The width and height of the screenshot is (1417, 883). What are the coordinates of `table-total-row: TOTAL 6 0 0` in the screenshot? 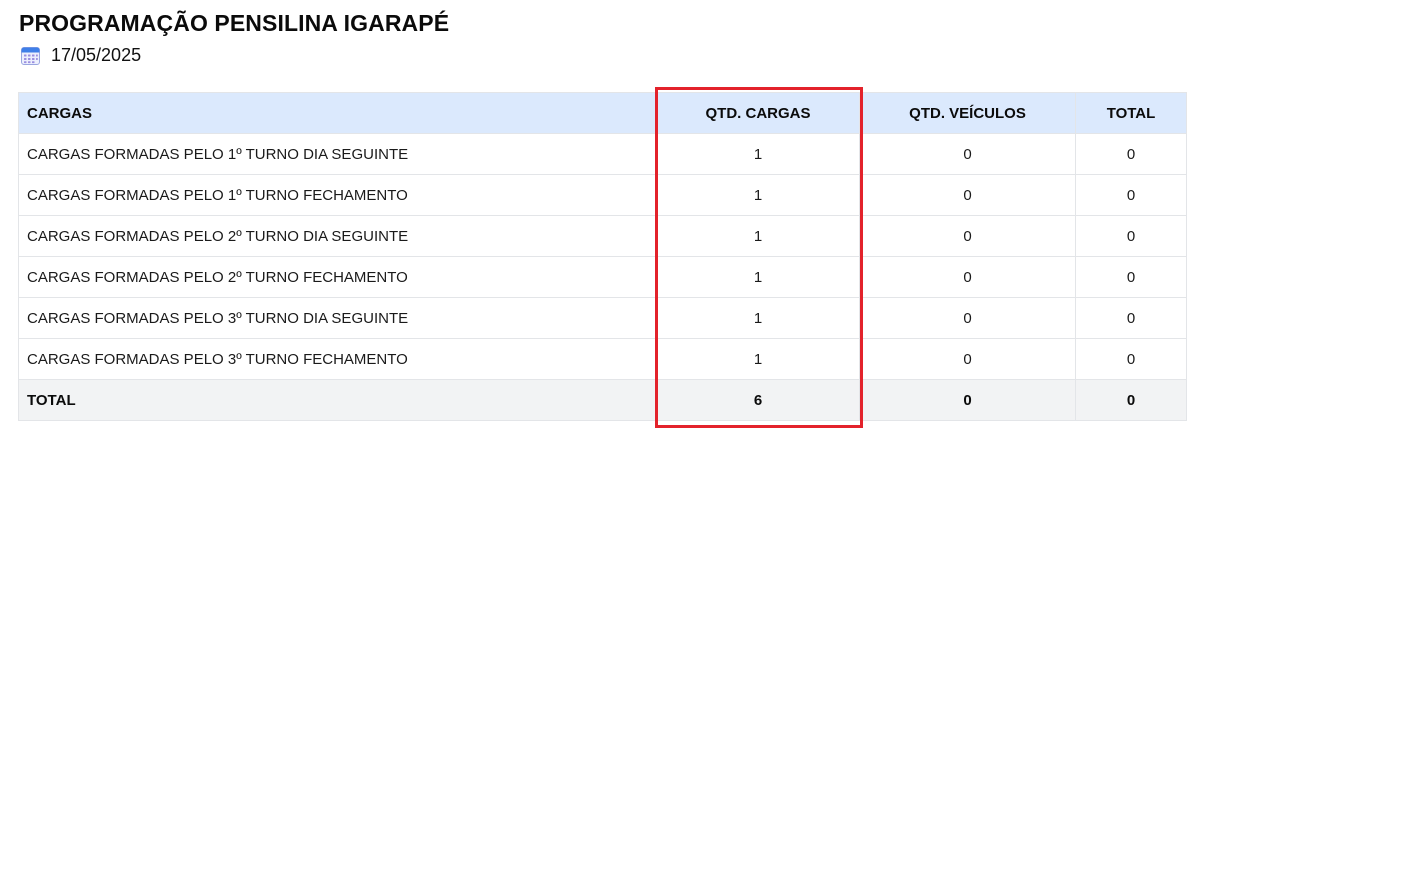 It's located at (602, 400).